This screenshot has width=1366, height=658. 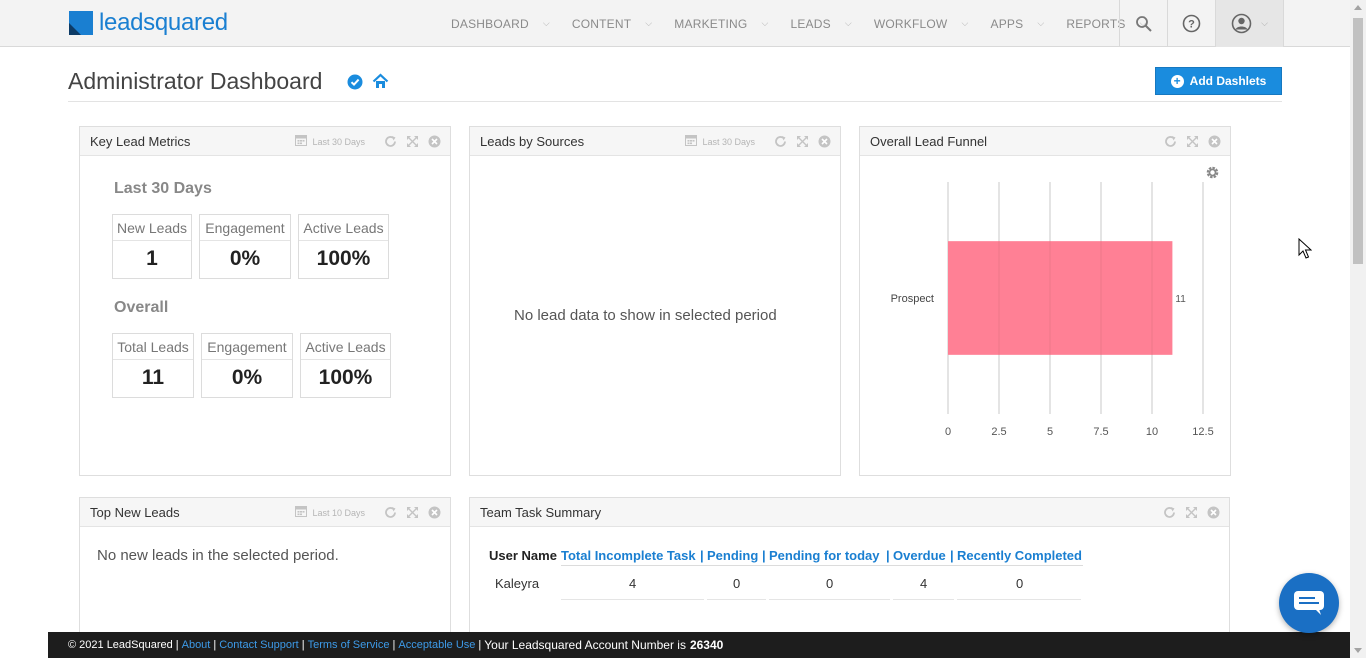 What do you see at coordinates (923, 583) in the screenshot?
I see `table-cell-overdue: 4` at bounding box center [923, 583].